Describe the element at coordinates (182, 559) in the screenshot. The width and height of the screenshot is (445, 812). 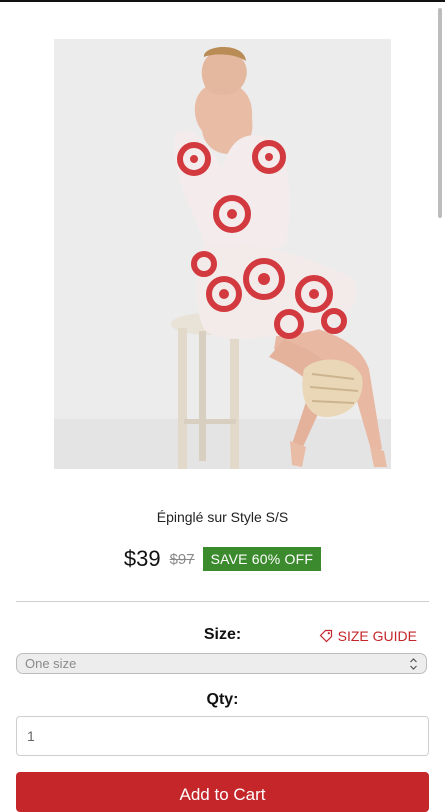
I see `original-price: $97` at that location.